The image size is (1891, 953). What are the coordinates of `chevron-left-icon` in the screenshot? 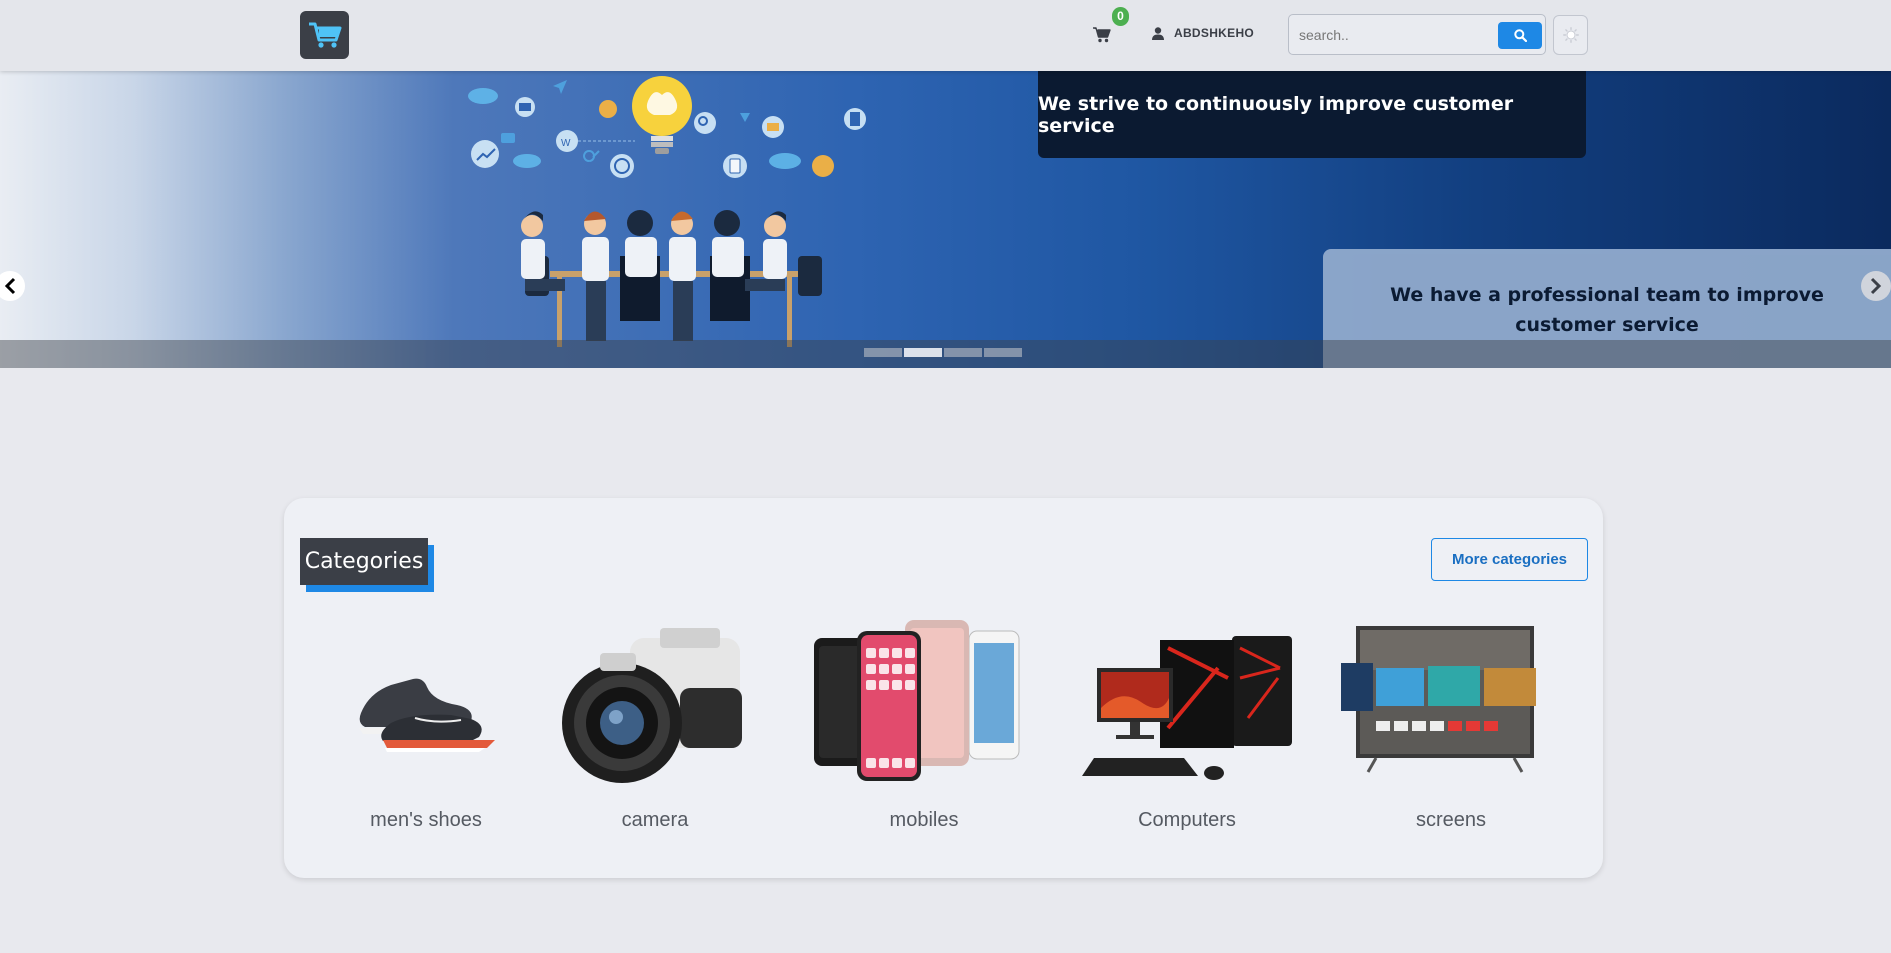 It's located at (10, 286).